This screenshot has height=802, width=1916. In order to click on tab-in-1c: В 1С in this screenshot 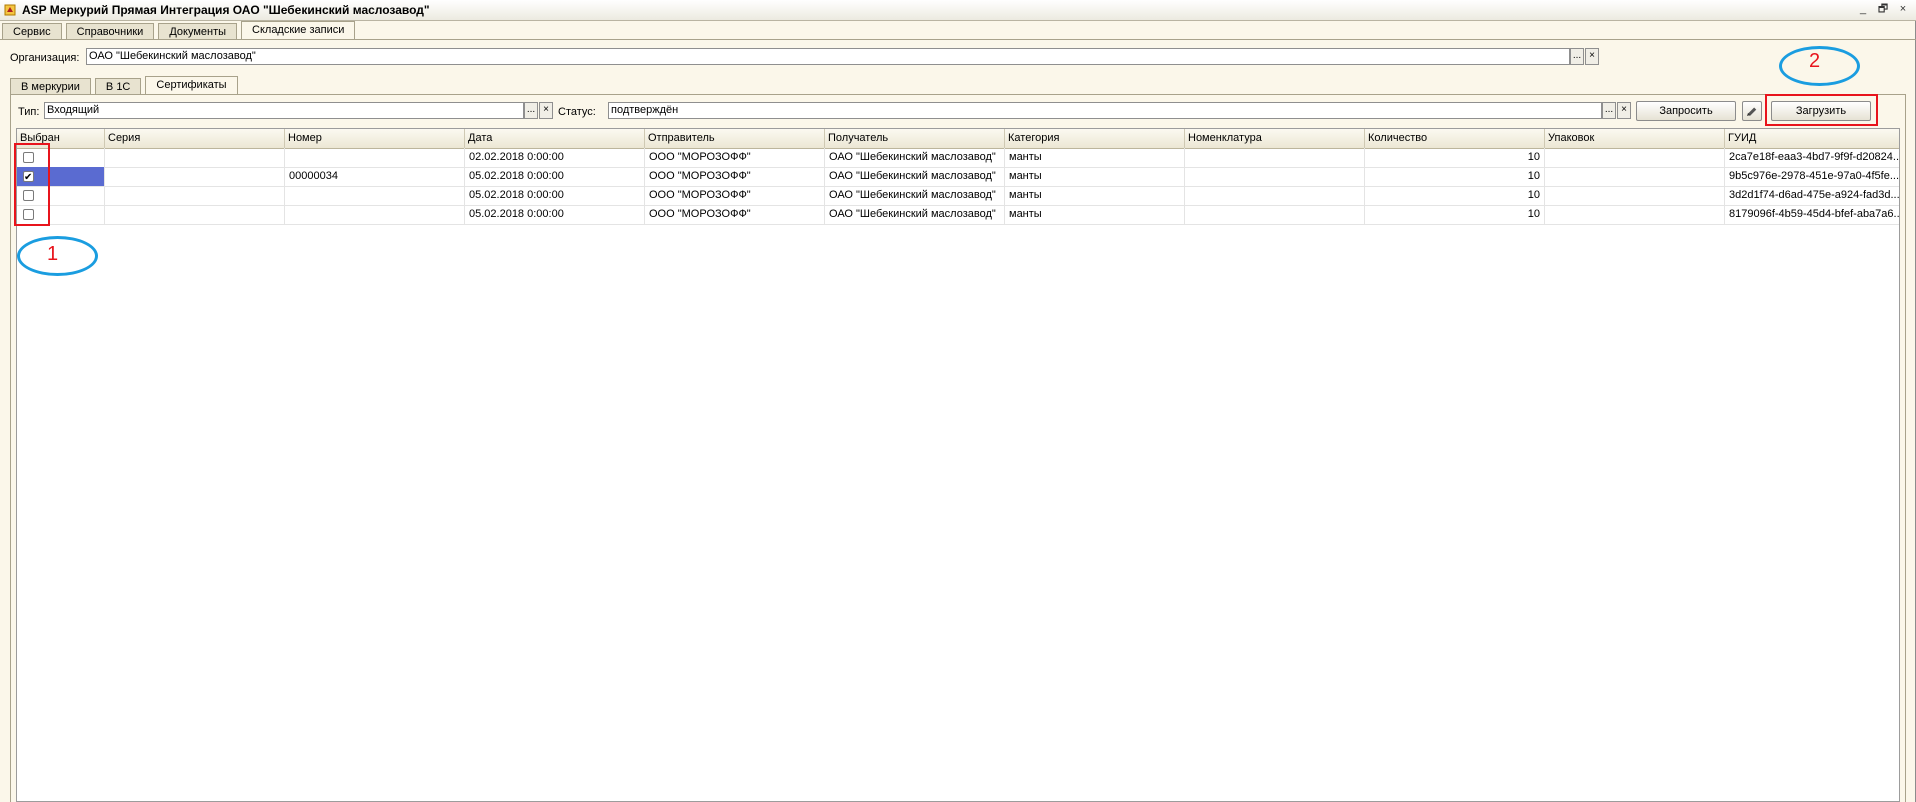, I will do `click(118, 86)`.